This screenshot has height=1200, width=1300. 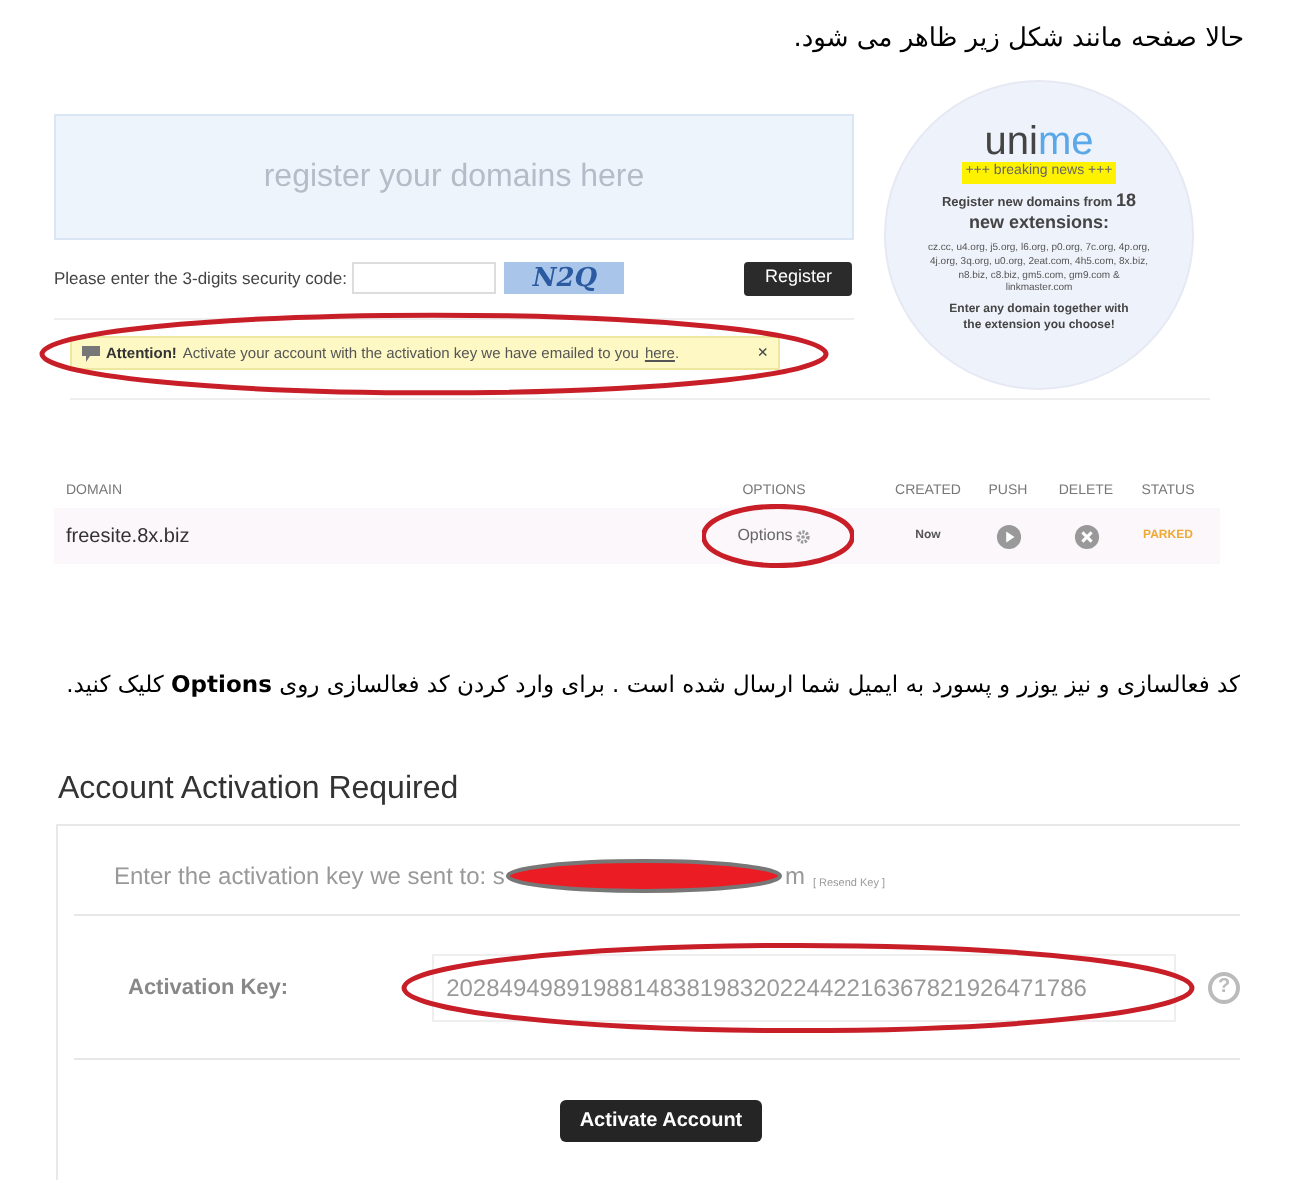 I want to click on speech-bubble-icon, so click(x=91, y=353).